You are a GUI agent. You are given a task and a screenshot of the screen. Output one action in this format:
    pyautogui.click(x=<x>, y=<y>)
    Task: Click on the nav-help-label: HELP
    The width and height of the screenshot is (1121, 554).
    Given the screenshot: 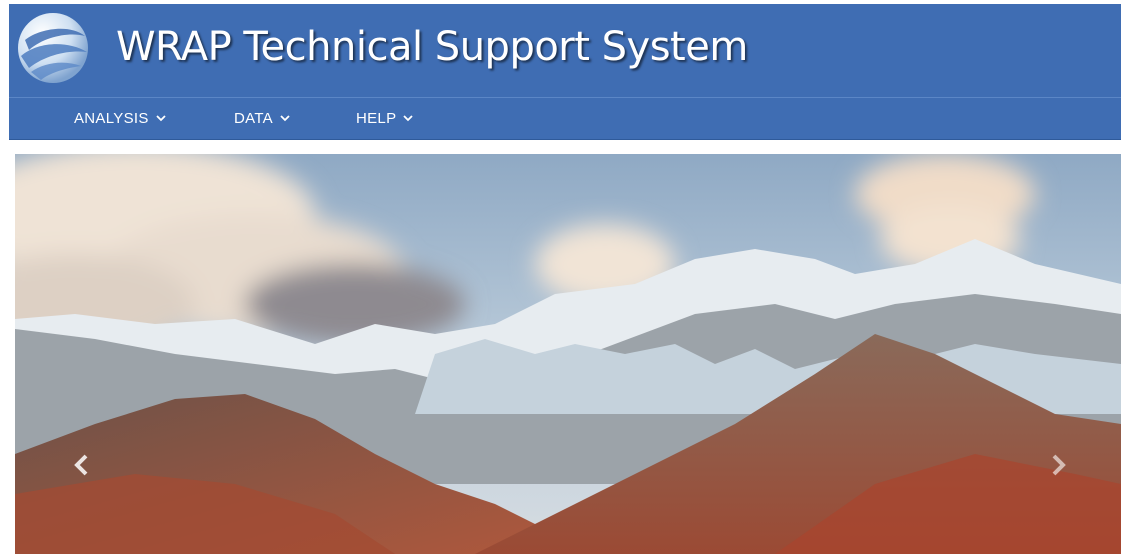 What is the action you would take?
    pyautogui.click(x=376, y=118)
    